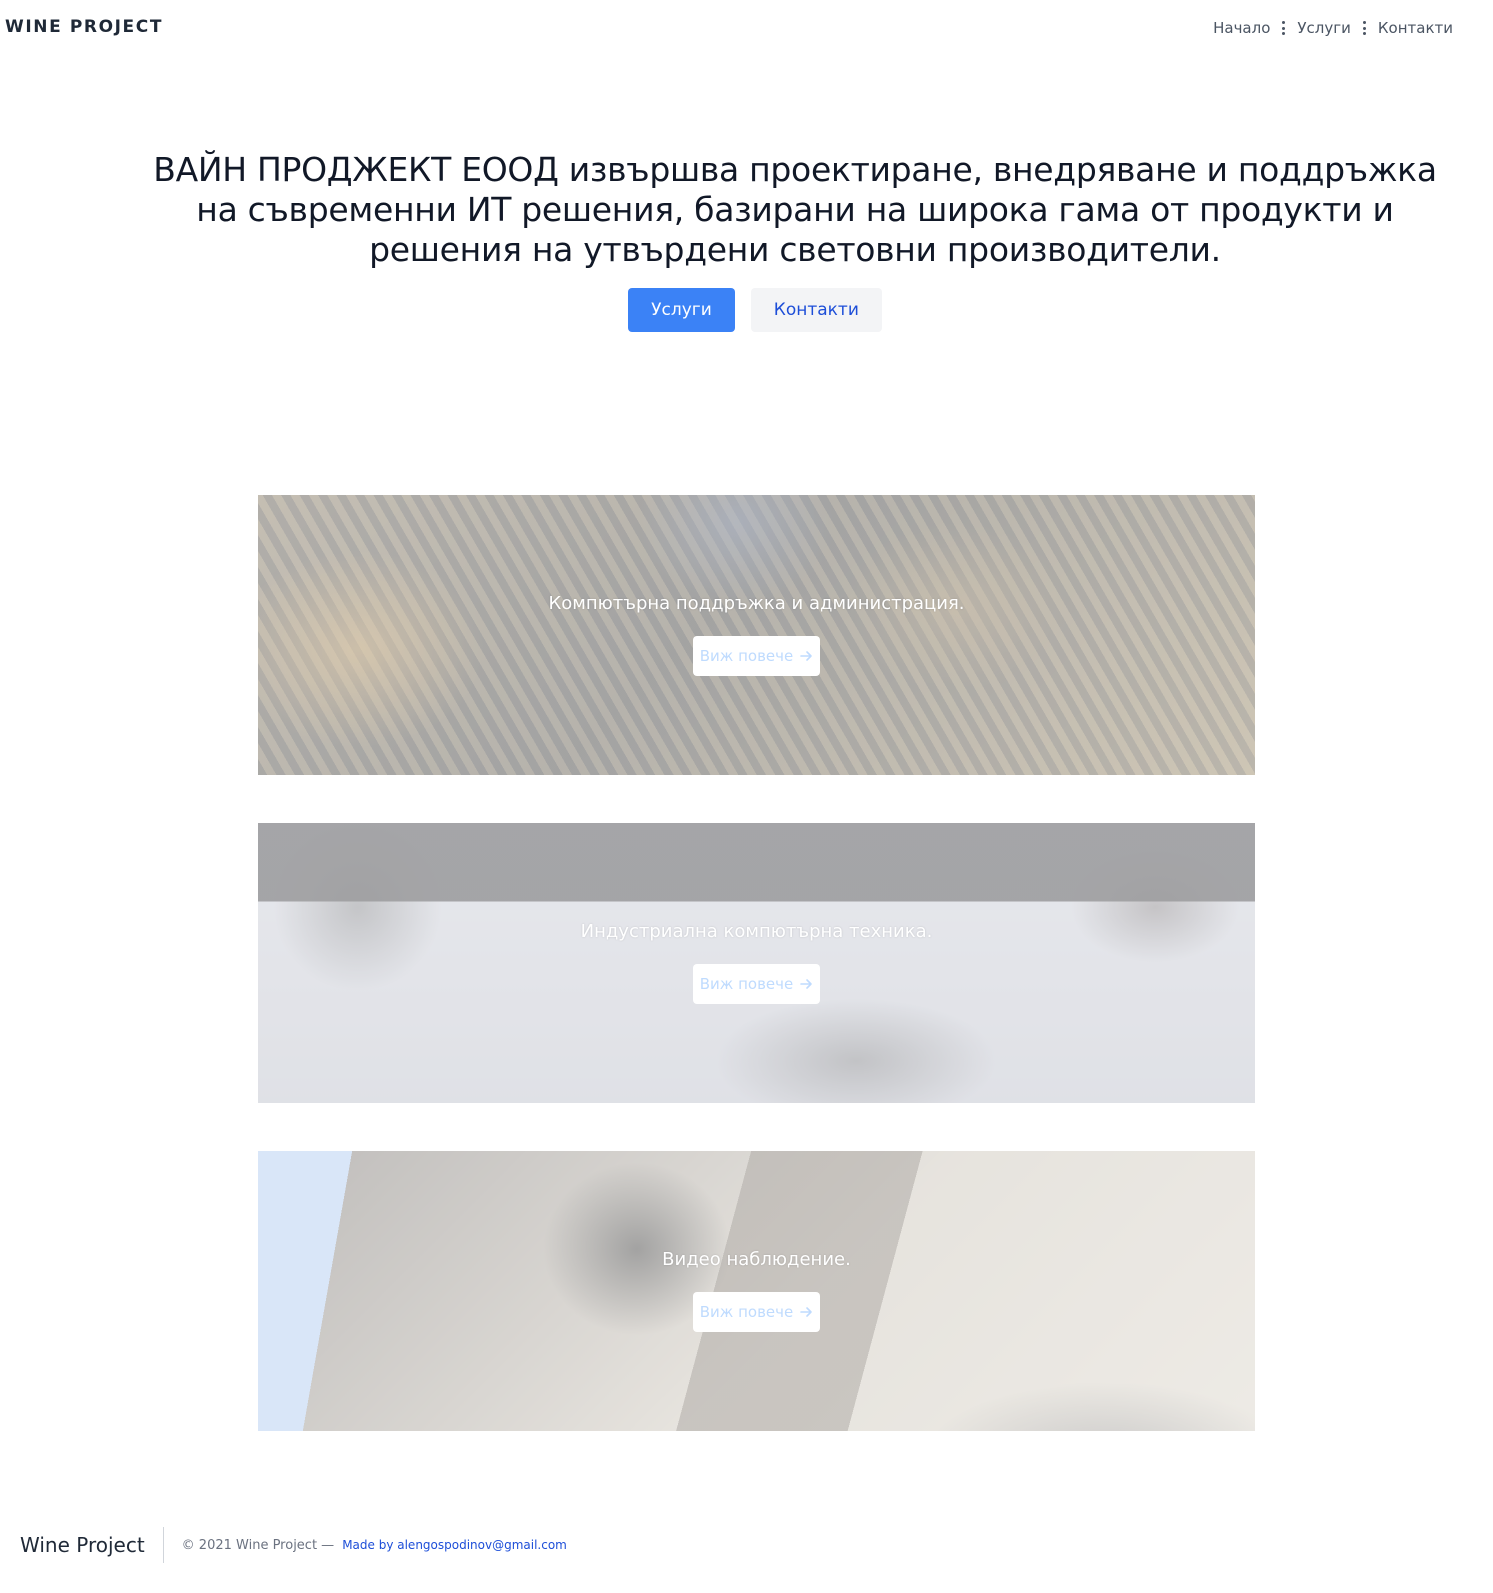  Describe the element at coordinates (746, 28) in the screenshot. I see `site-header: WINE PROJECT Начало Услуги Контакти` at that location.